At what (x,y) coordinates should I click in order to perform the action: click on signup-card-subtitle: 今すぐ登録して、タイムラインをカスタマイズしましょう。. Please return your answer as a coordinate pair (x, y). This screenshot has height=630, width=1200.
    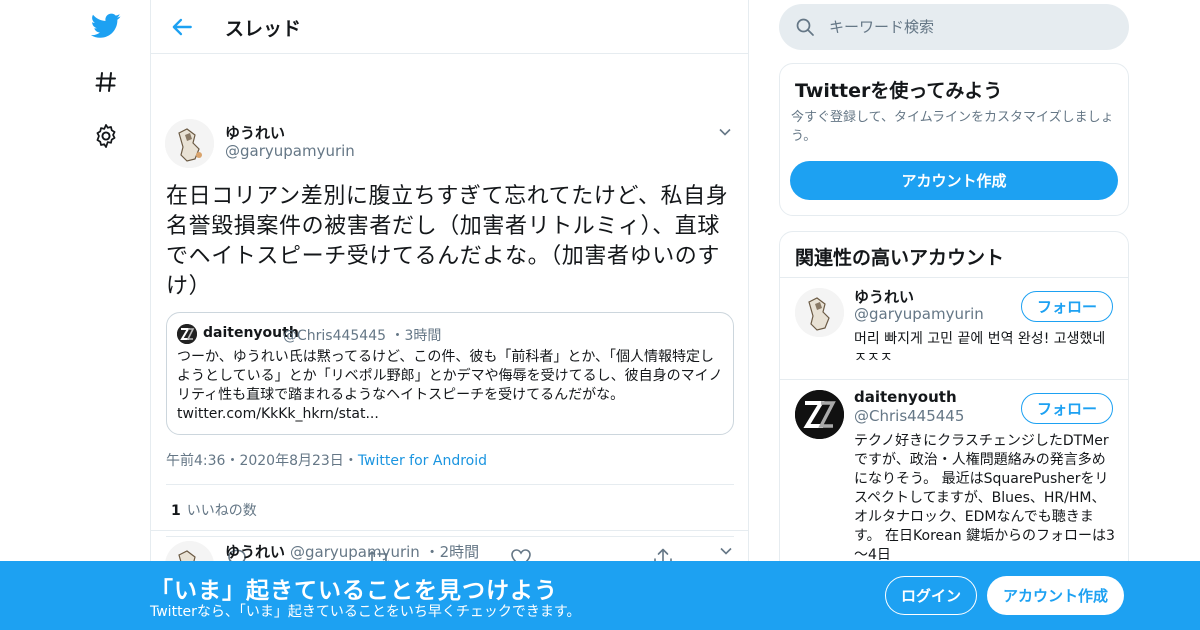
    Looking at the image, I should click on (952, 127).